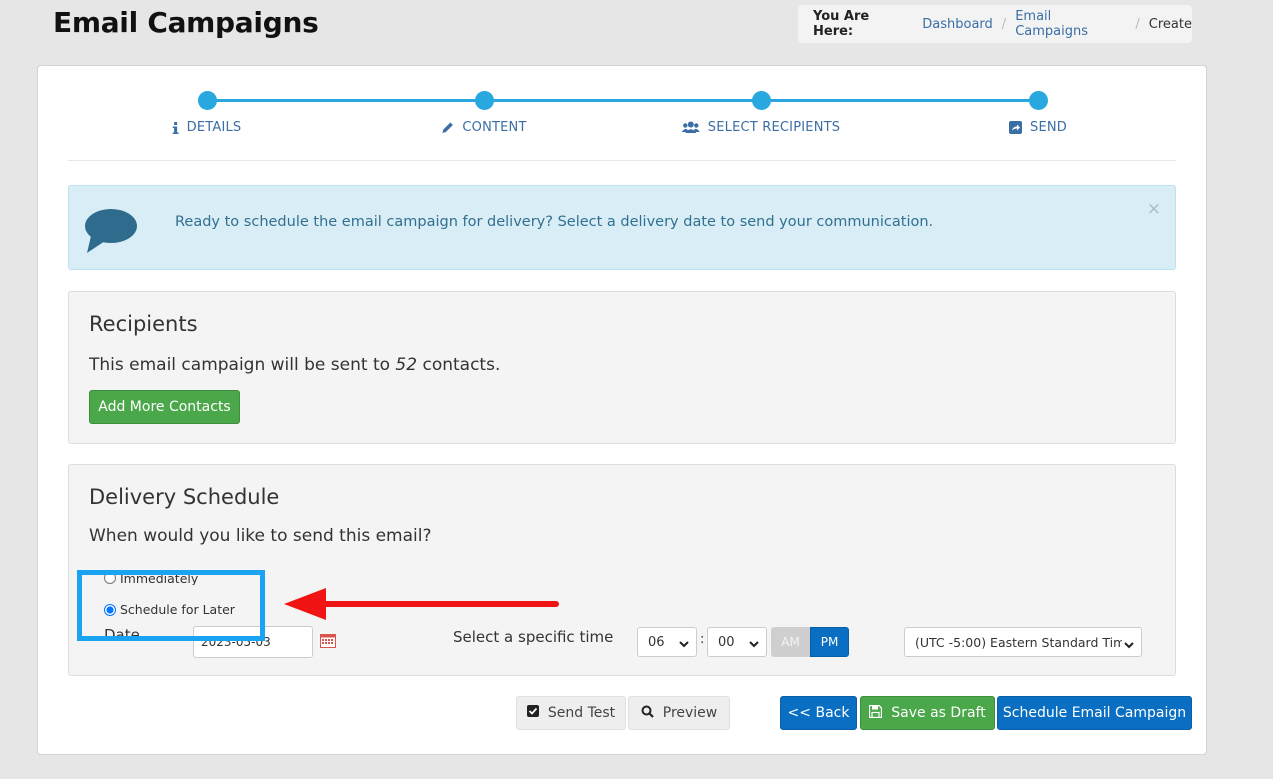 The width and height of the screenshot is (1273, 779). What do you see at coordinates (532, 713) in the screenshot?
I see `checkbox-icon` at bounding box center [532, 713].